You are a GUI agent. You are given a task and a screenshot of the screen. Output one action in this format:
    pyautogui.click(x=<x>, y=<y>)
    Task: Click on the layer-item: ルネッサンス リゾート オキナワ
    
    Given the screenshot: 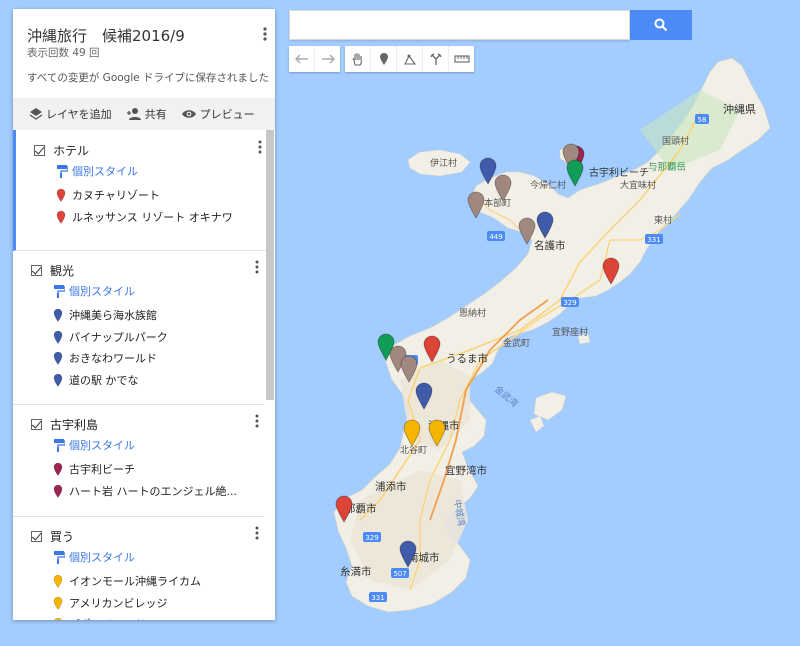 What is the action you would take?
    pyautogui.click(x=144, y=217)
    